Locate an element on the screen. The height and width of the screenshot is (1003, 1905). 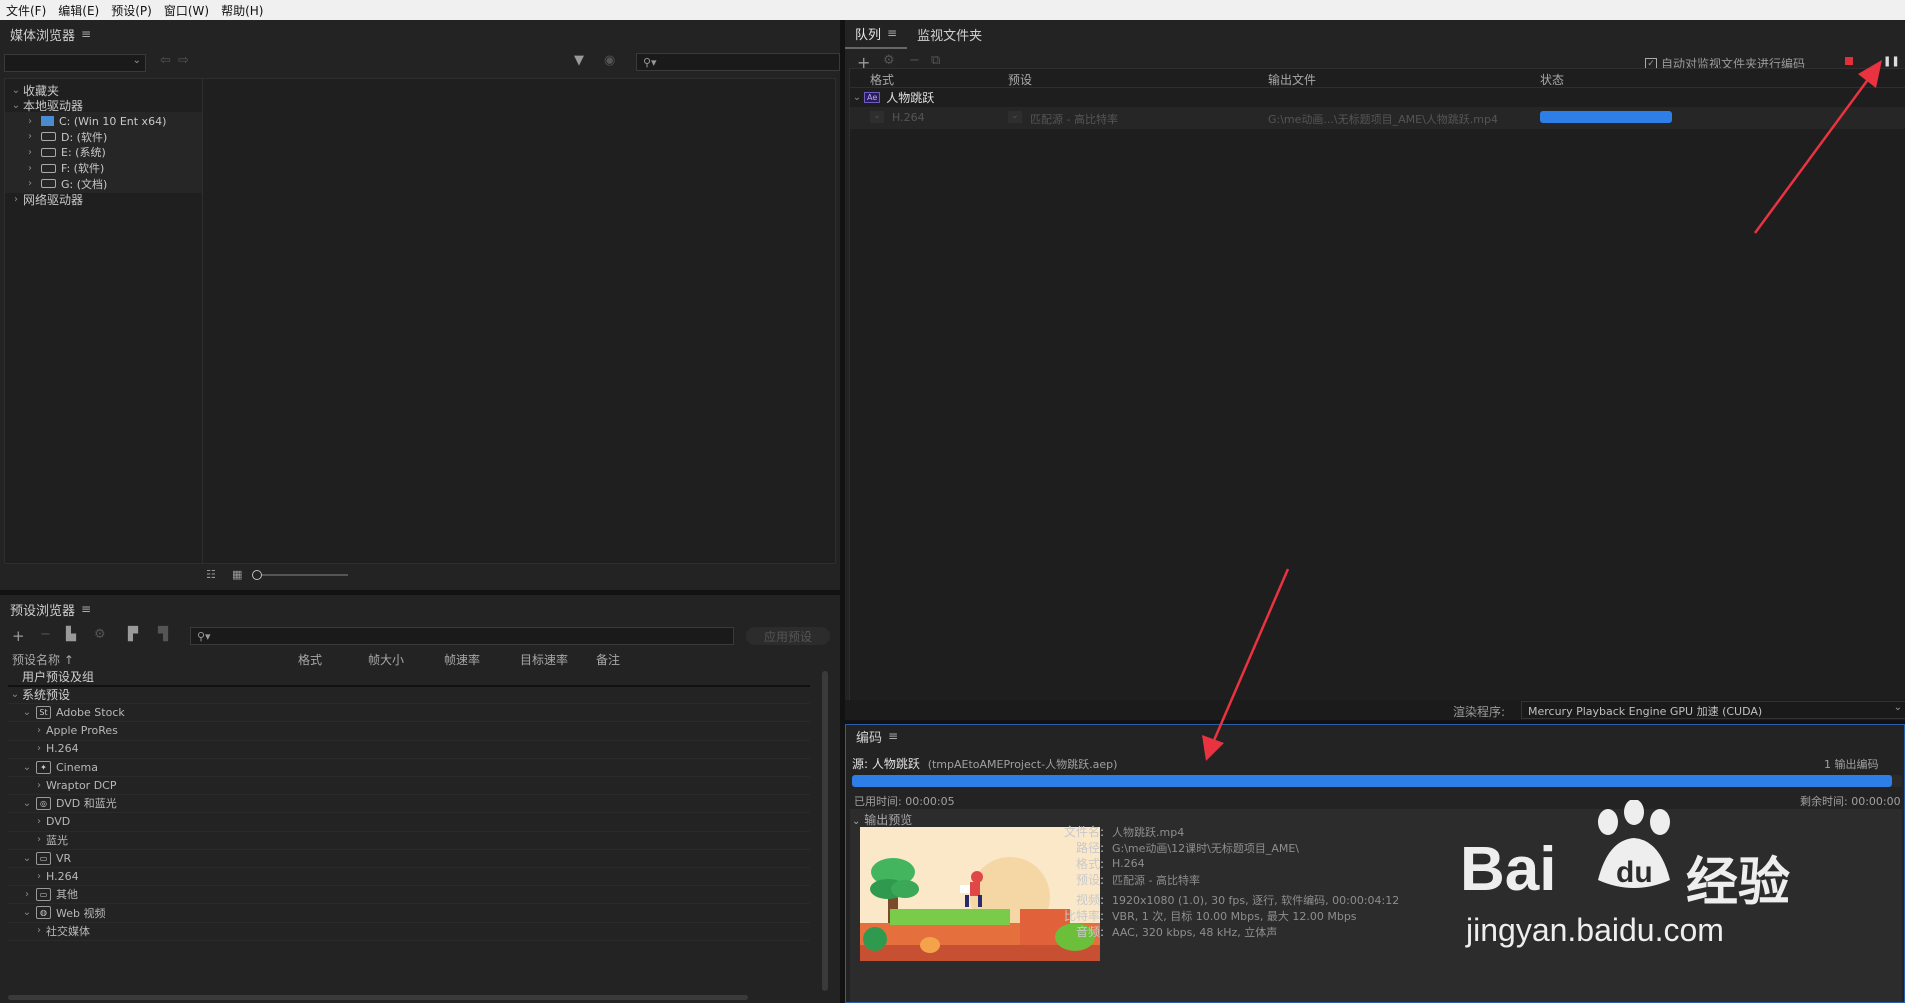
preset-list-item: ⌄ ▭ VR is located at coordinates (409, 858).